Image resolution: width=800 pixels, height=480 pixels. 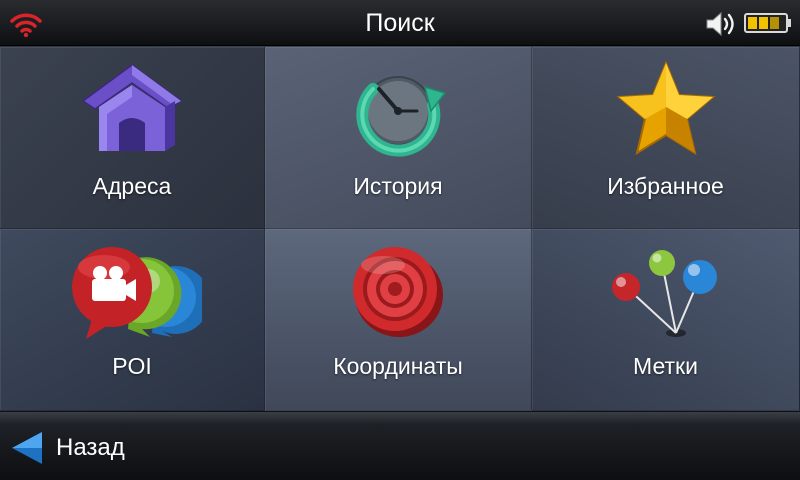 I want to click on menu-item-markers: Метки, so click(x=666, y=320).